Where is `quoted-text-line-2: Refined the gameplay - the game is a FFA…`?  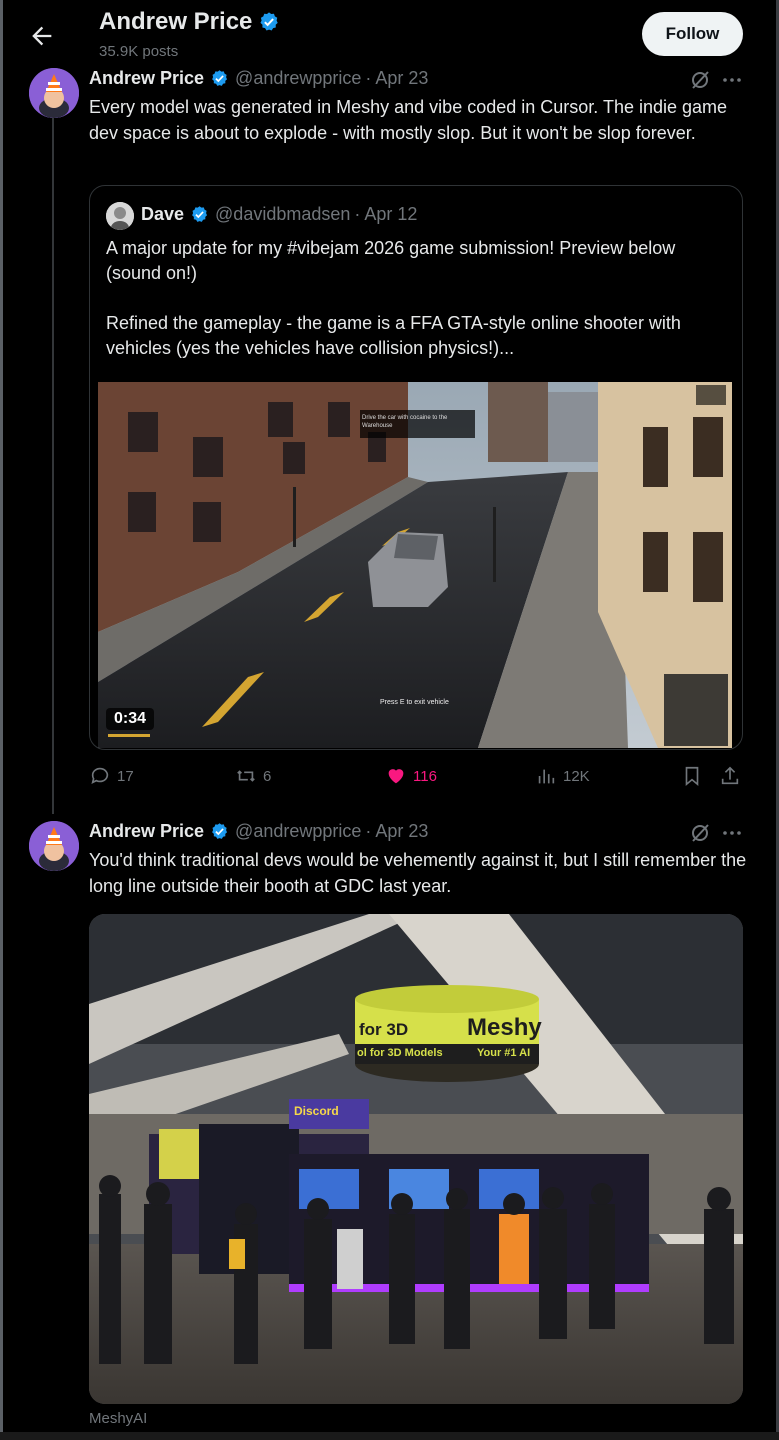 quoted-text-line-2: Refined the gameplay - the game is a FFA… is located at coordinates (393, 335).